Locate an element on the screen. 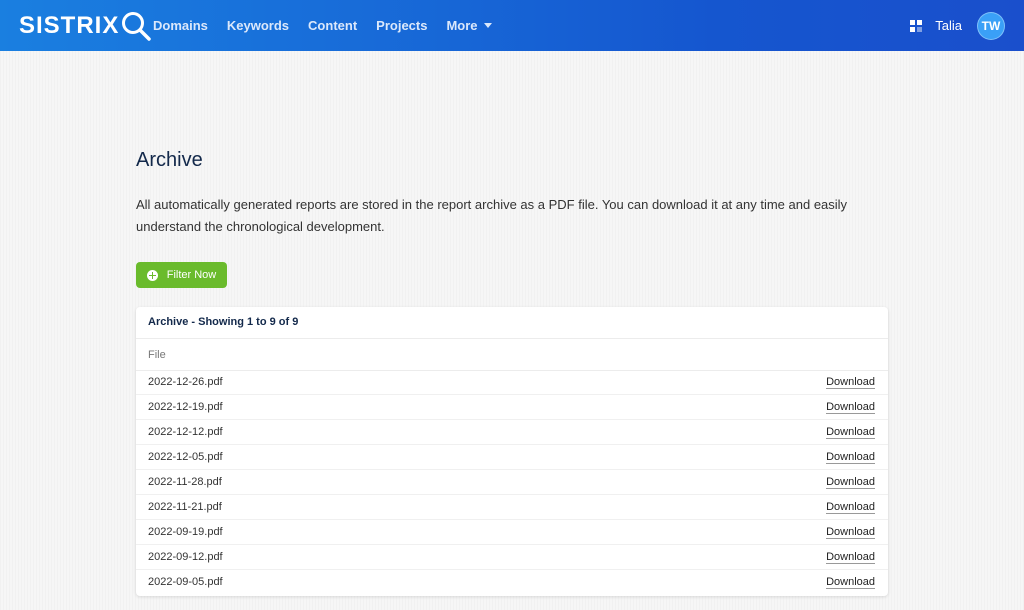  table-row: 2022-12-12.pdf Download is located at coordinates (512, 432).